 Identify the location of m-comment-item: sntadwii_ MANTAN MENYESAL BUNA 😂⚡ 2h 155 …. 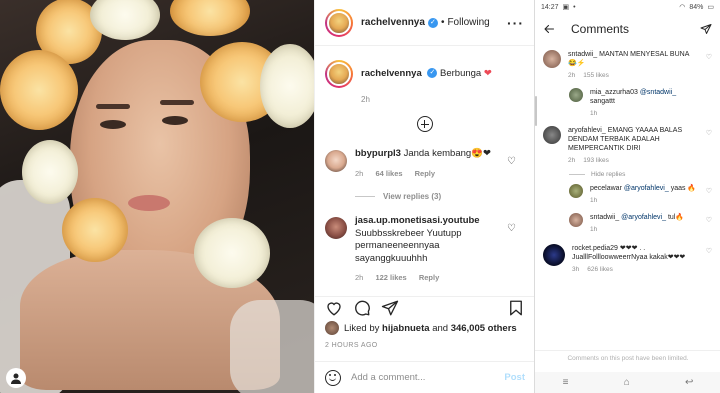
(627, 65).